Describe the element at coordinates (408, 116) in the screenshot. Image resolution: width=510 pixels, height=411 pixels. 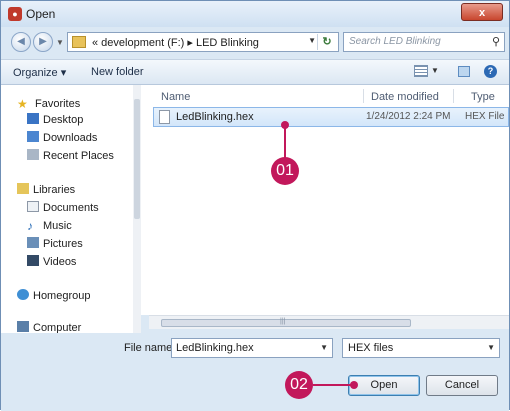
I see `file-date: 1/24/2012 2:24 PM` at that location.